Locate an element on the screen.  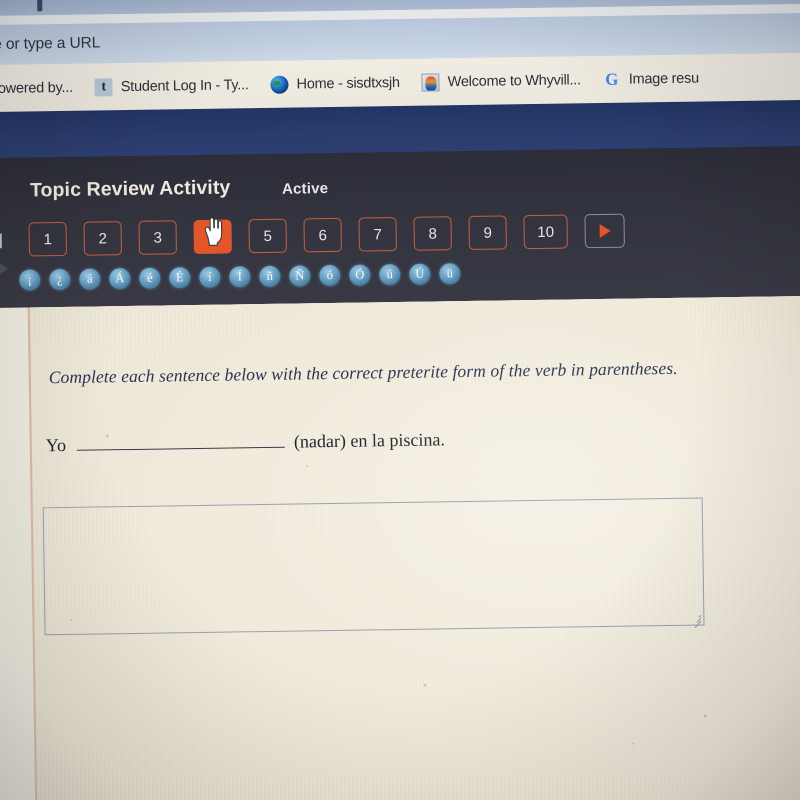
page-title: Topic Review Activity is located at coordinates (130, 189).